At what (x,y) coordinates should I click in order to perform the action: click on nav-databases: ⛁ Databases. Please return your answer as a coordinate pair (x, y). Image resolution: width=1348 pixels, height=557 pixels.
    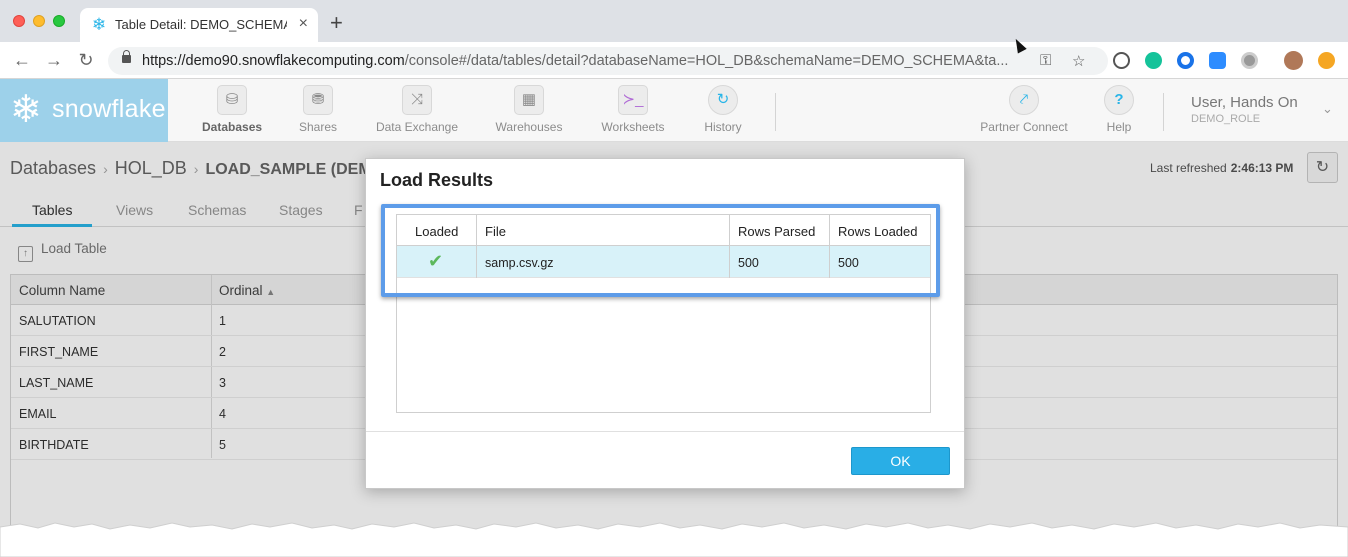
    Looking at the image, I should click on (232, 111).